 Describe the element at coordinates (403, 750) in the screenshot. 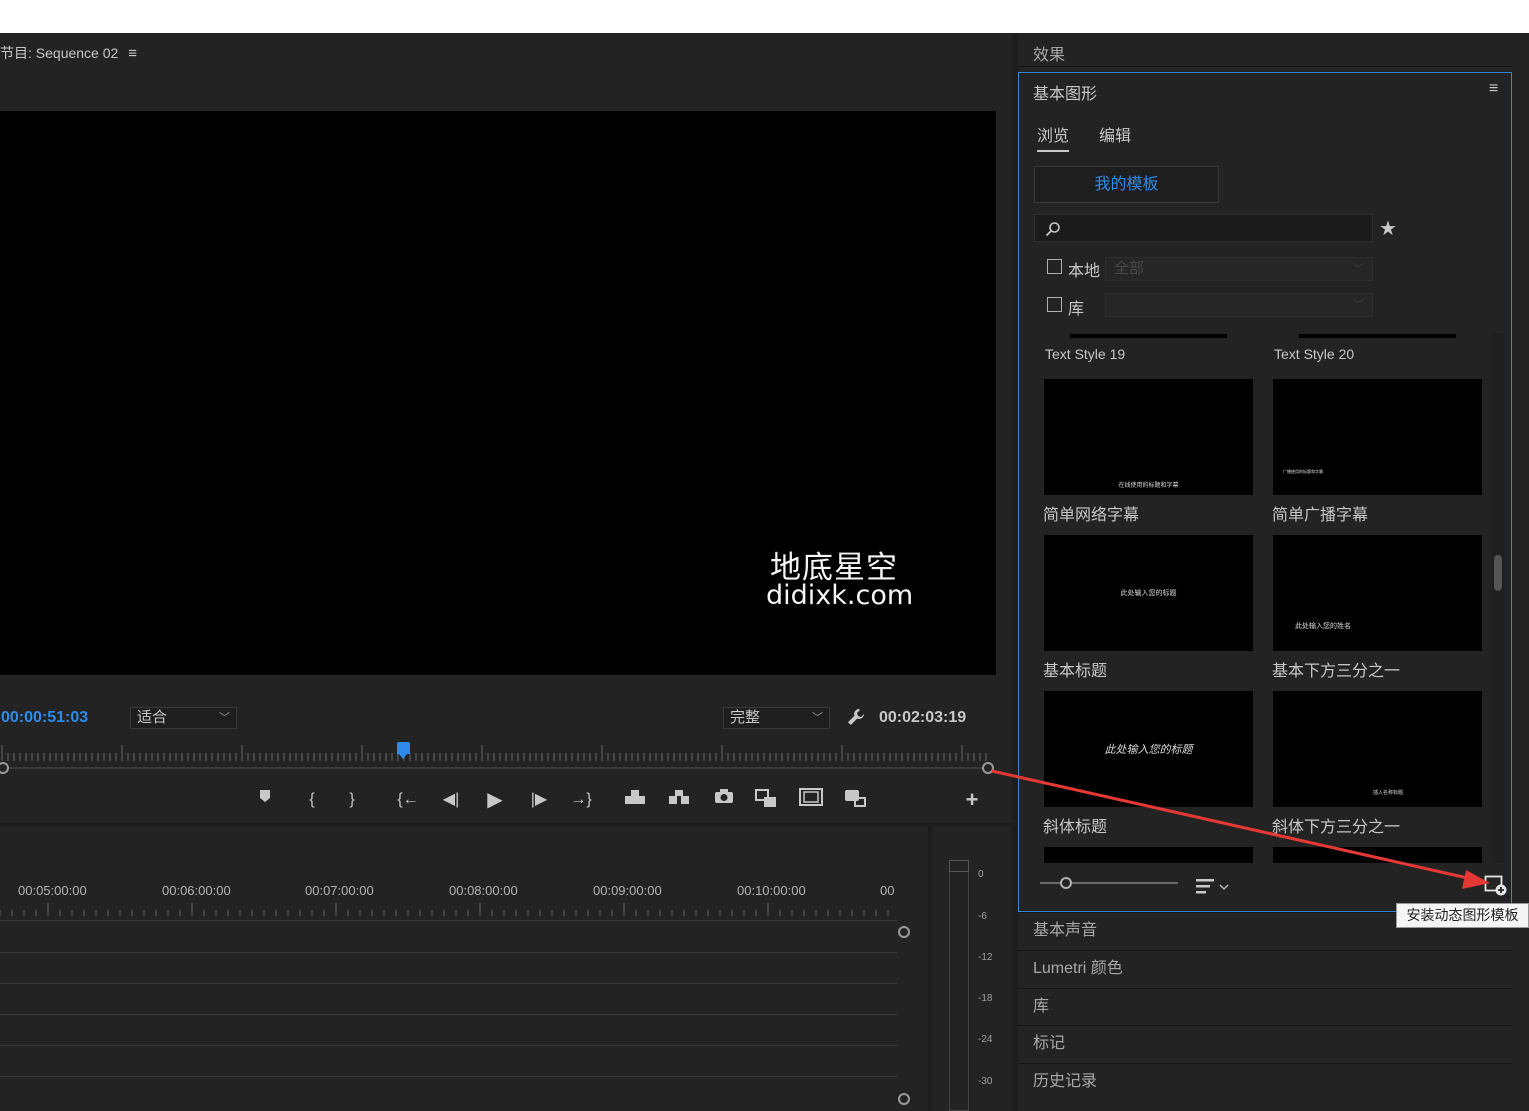

I see `playhead` at that location.